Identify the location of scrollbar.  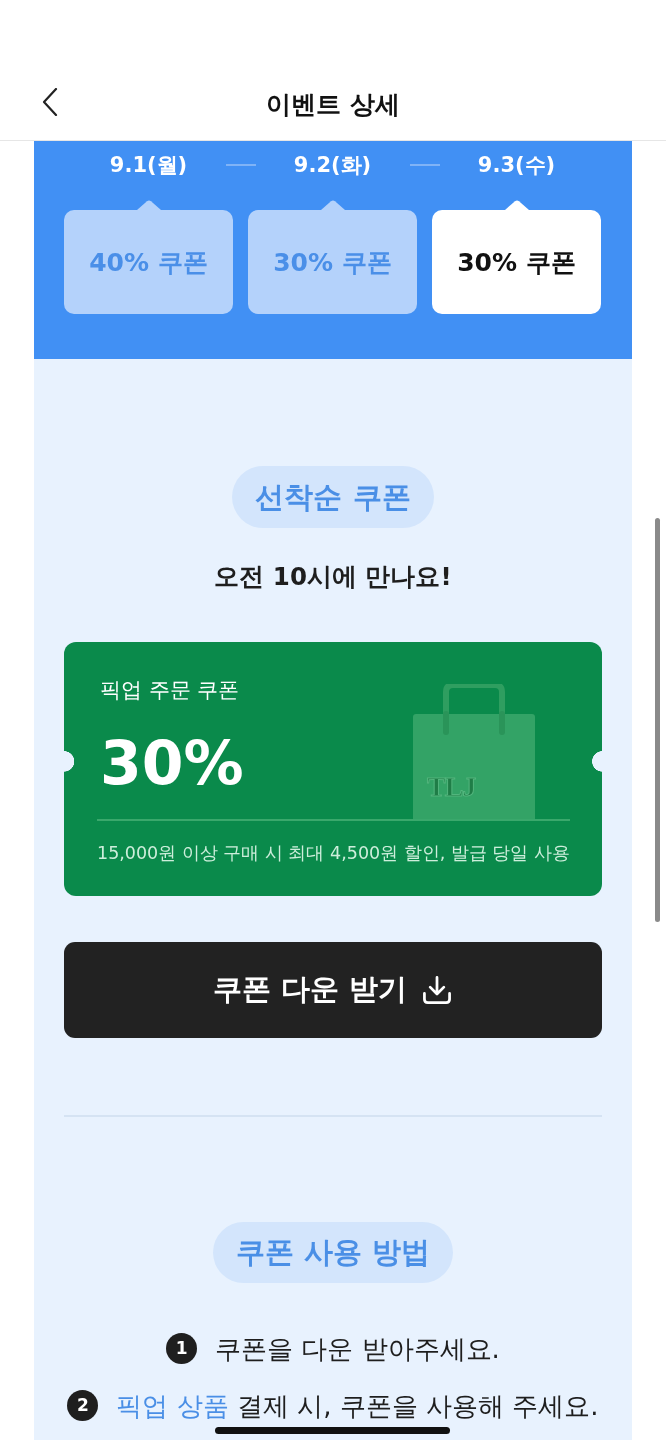
(657, 720).